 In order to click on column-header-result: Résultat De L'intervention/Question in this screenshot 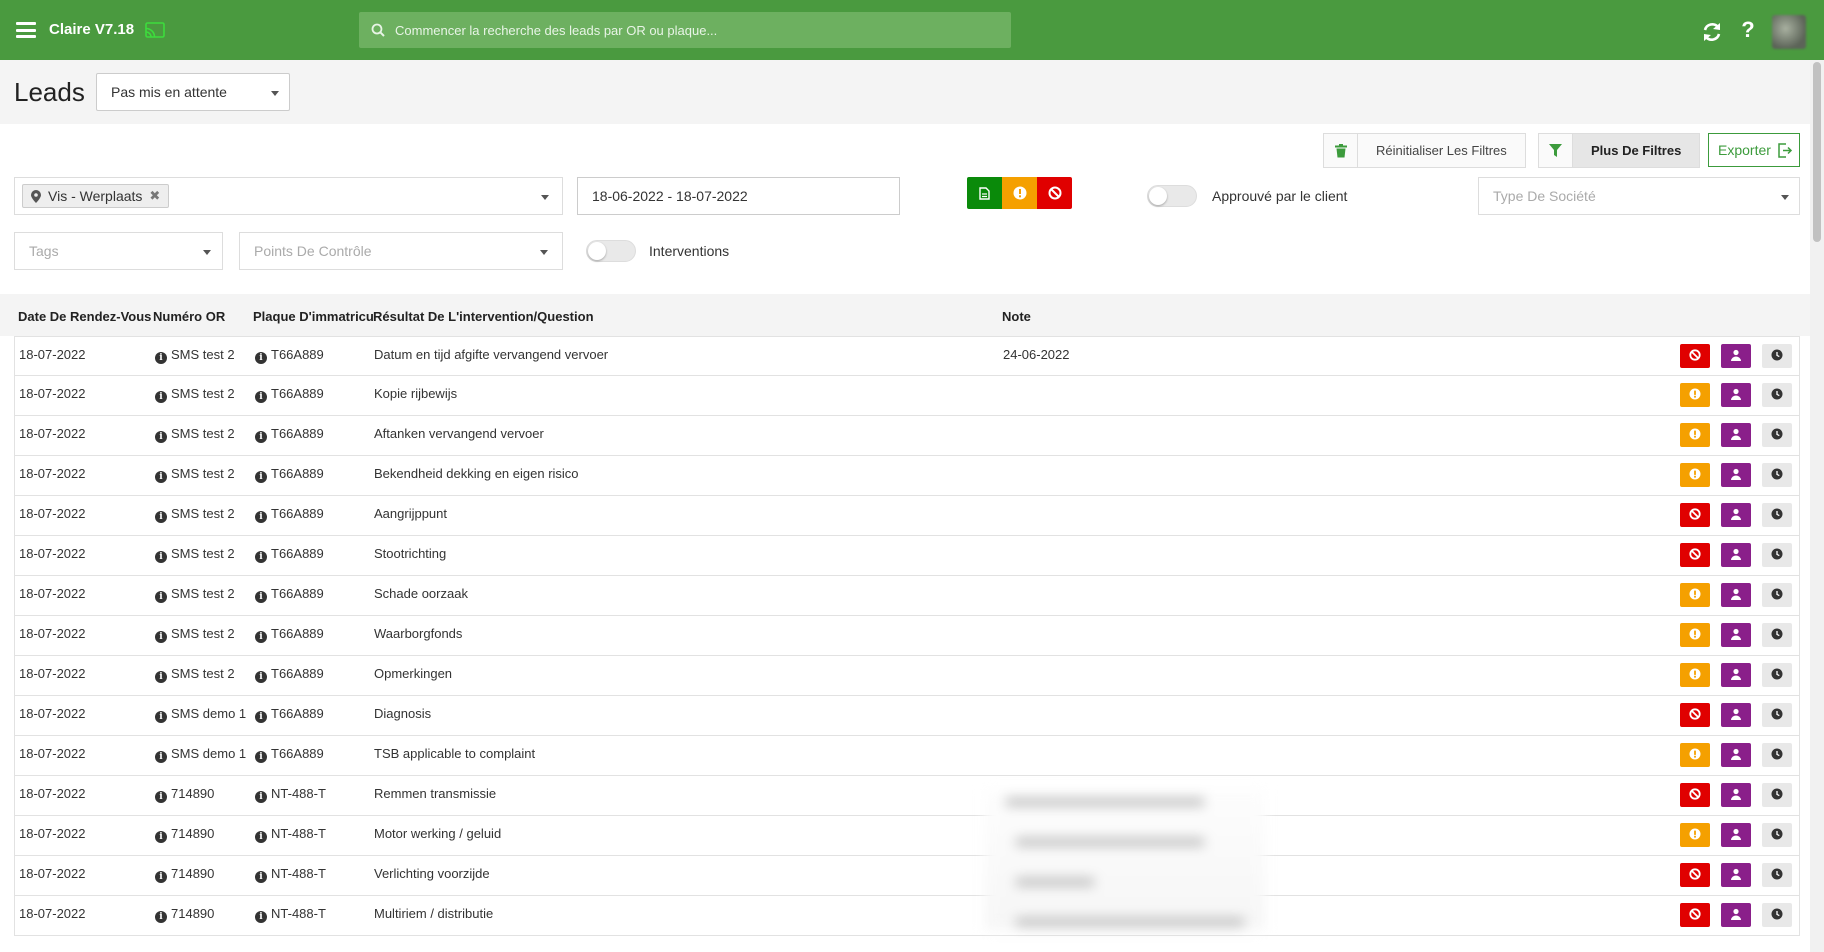, I will do `click(483, 316)`.